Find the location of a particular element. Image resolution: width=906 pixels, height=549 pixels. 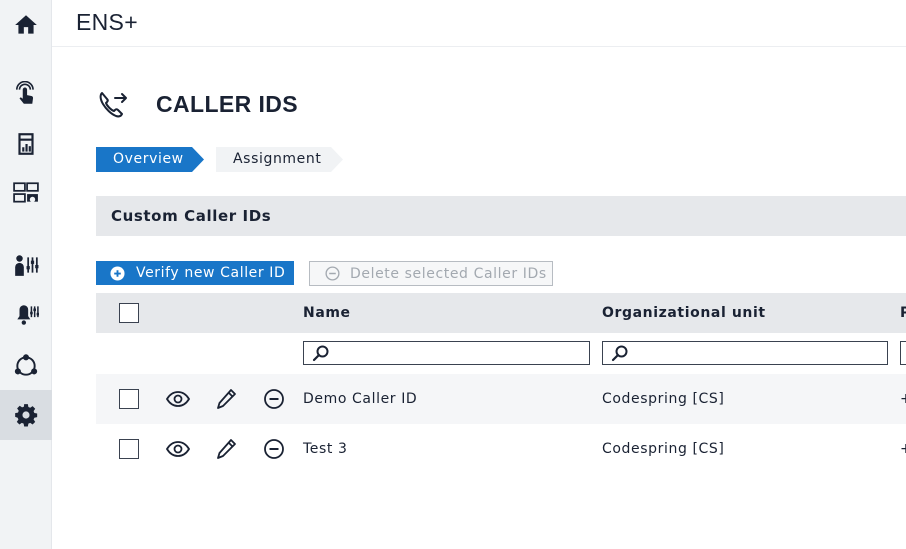

sidebar-item-network is located at coordinates (26, 366).